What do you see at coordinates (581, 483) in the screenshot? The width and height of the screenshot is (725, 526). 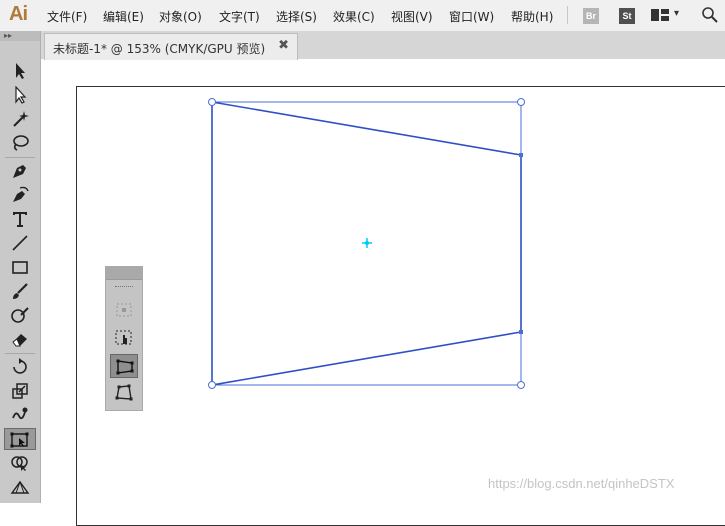 I see `watermark: https://blog.csdn.net/qinheDSTX` at bounding box center [581, 483].